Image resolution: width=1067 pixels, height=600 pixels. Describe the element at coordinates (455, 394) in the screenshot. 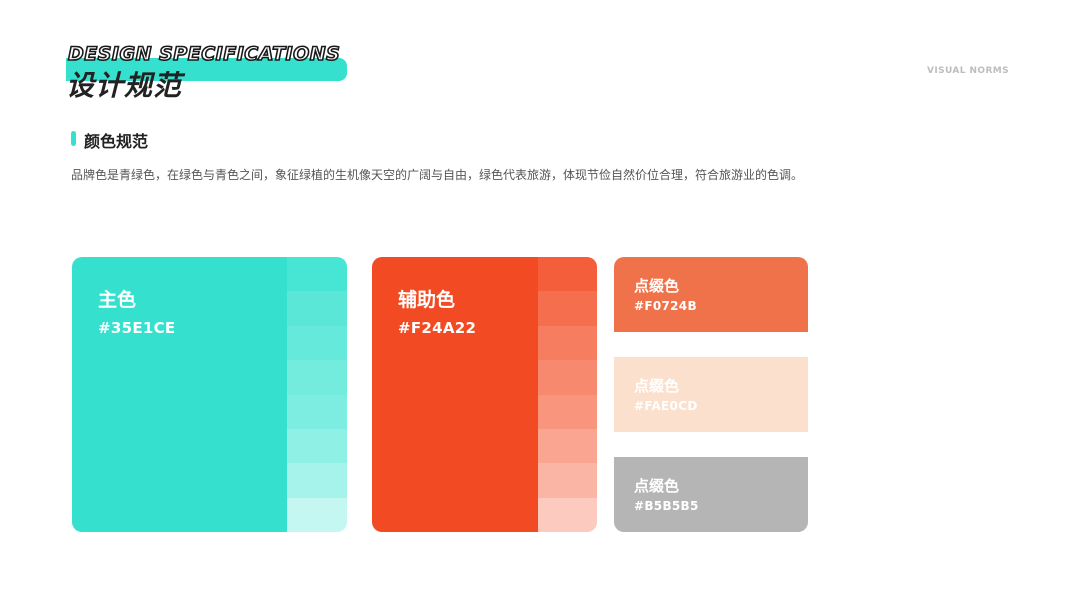

I see `secondary-swatch: 辅助色 #F24A22` at that location.